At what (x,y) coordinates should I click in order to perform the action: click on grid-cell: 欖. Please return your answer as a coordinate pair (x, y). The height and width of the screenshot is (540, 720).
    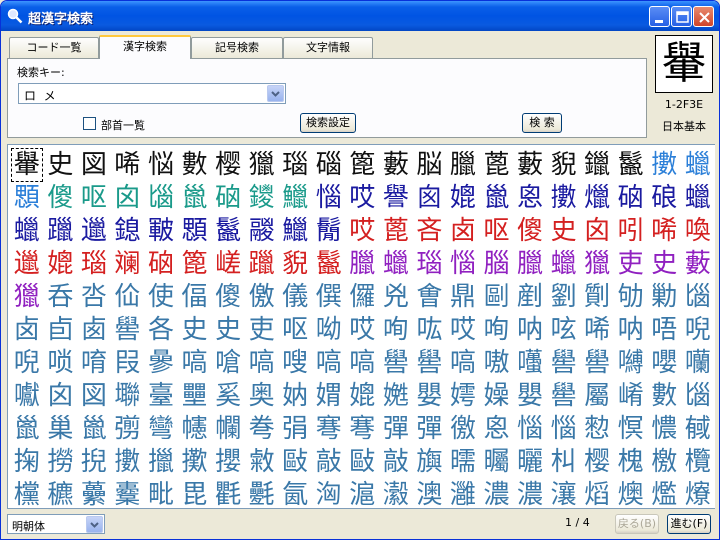
    Looking at the image, I should click on (698, 462).